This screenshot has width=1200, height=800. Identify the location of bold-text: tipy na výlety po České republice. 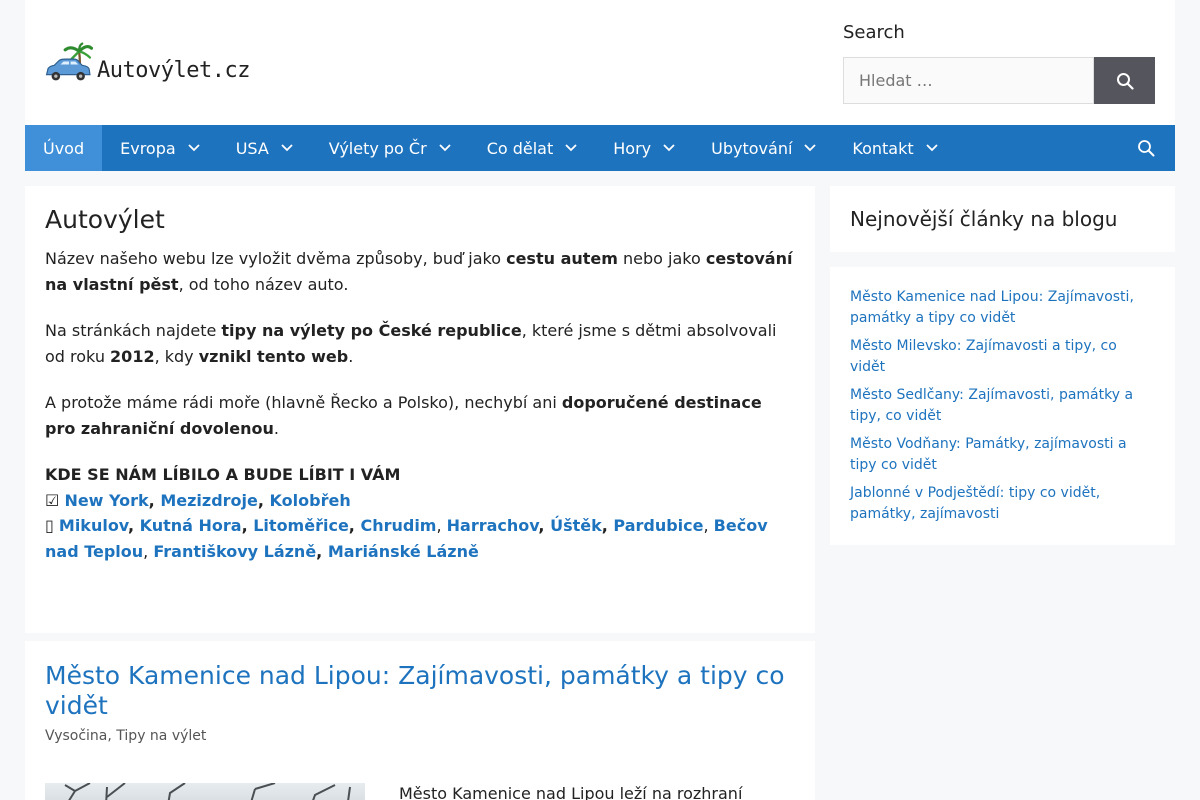
(371, 330).